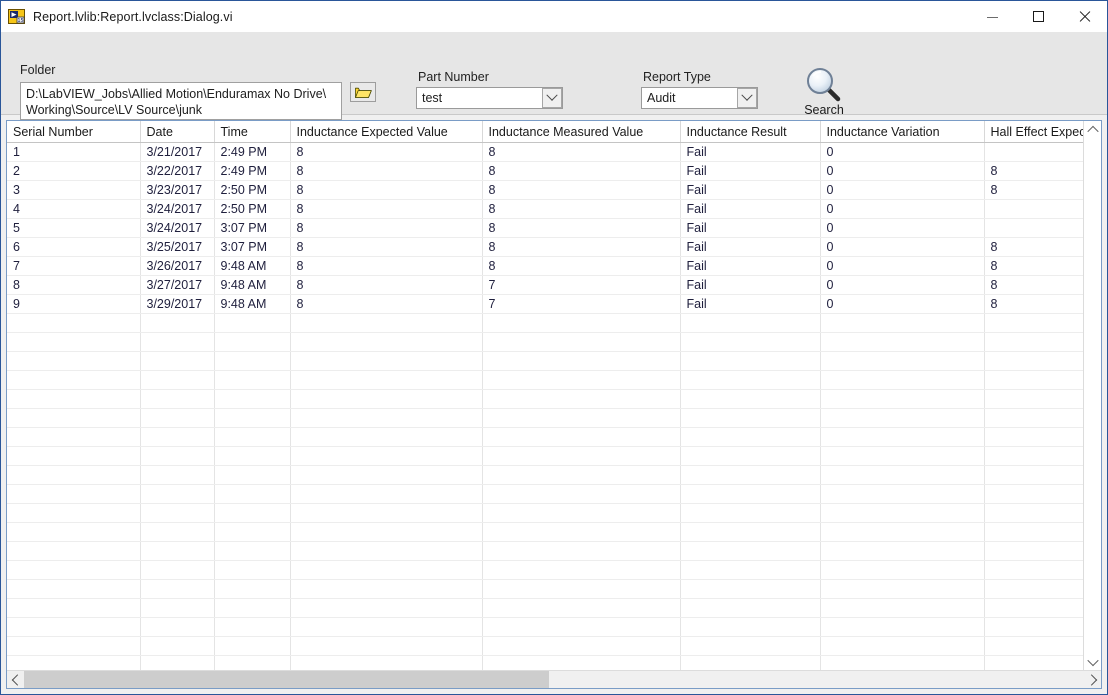  What do you see at coordinates (252, 247) in the screenshot?
I see `table-cell: 3:07 PM` at bounding box center [252, 247].